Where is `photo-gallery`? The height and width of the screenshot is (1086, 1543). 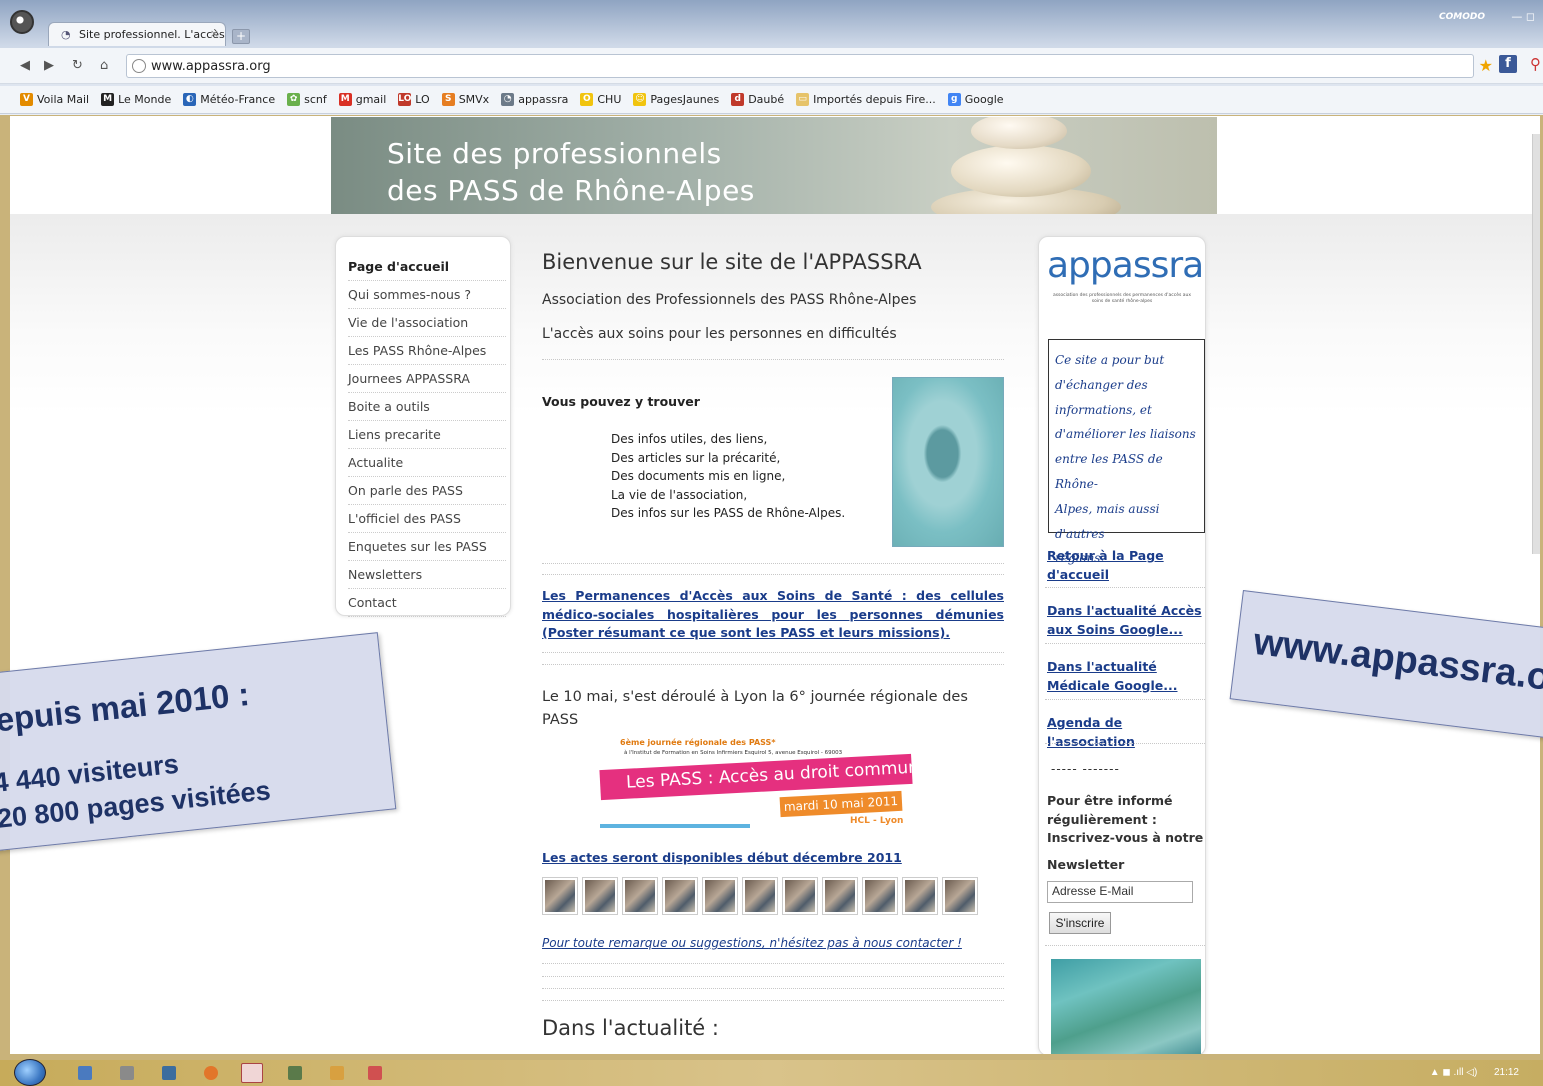
photo-gallery is located at coordinates (760, 896).